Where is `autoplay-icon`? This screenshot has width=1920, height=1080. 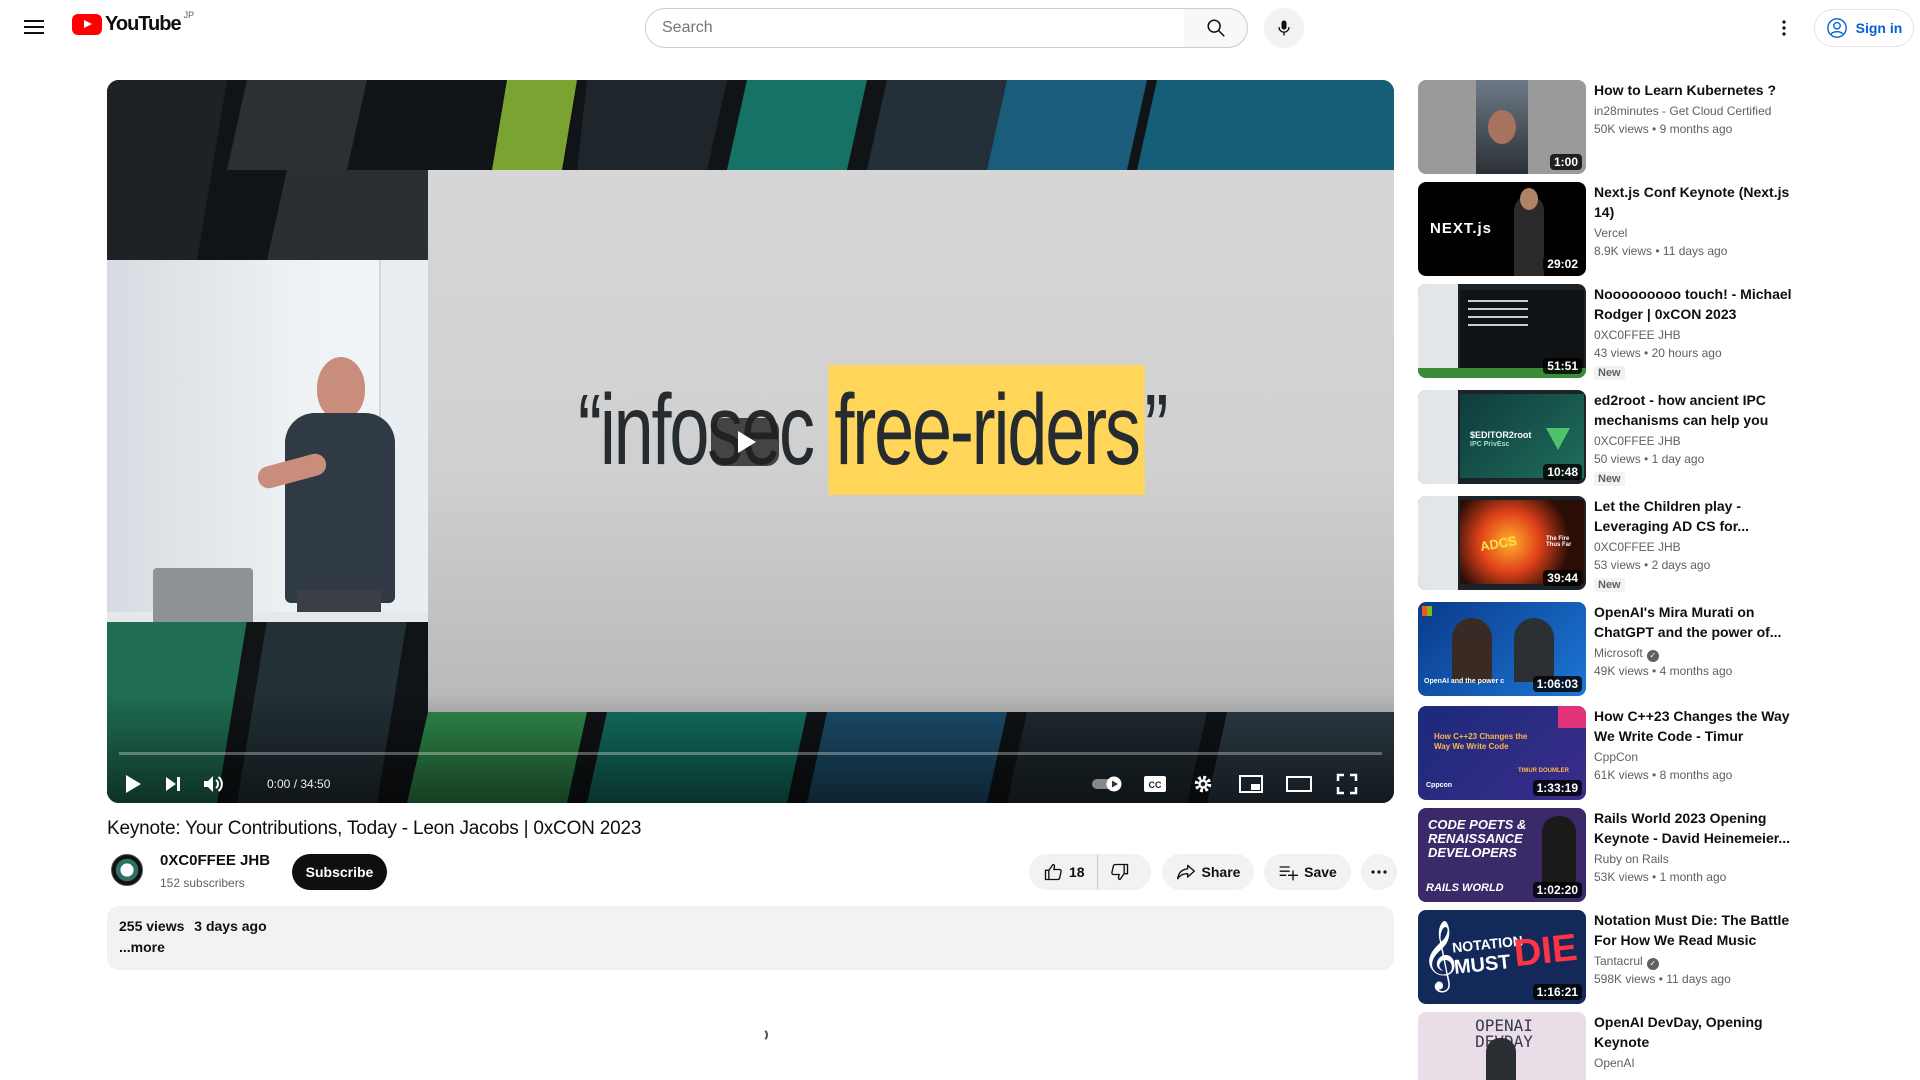 autoplay-icon is located at coordinates (1107, 784).